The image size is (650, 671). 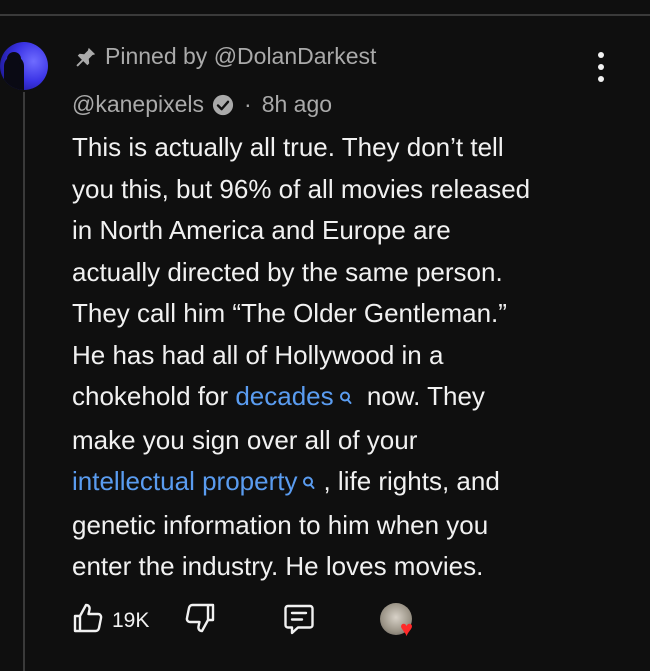 I want to click on comment-text-segment: , life rights, and, so click(x=411, y=481).